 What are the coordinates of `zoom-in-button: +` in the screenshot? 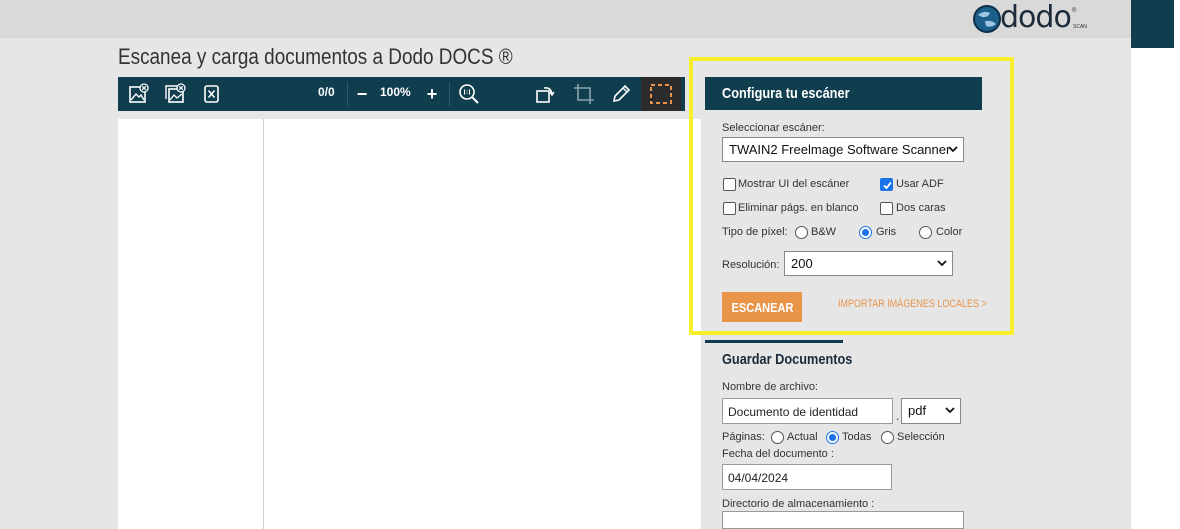 It's located at (432, 94).